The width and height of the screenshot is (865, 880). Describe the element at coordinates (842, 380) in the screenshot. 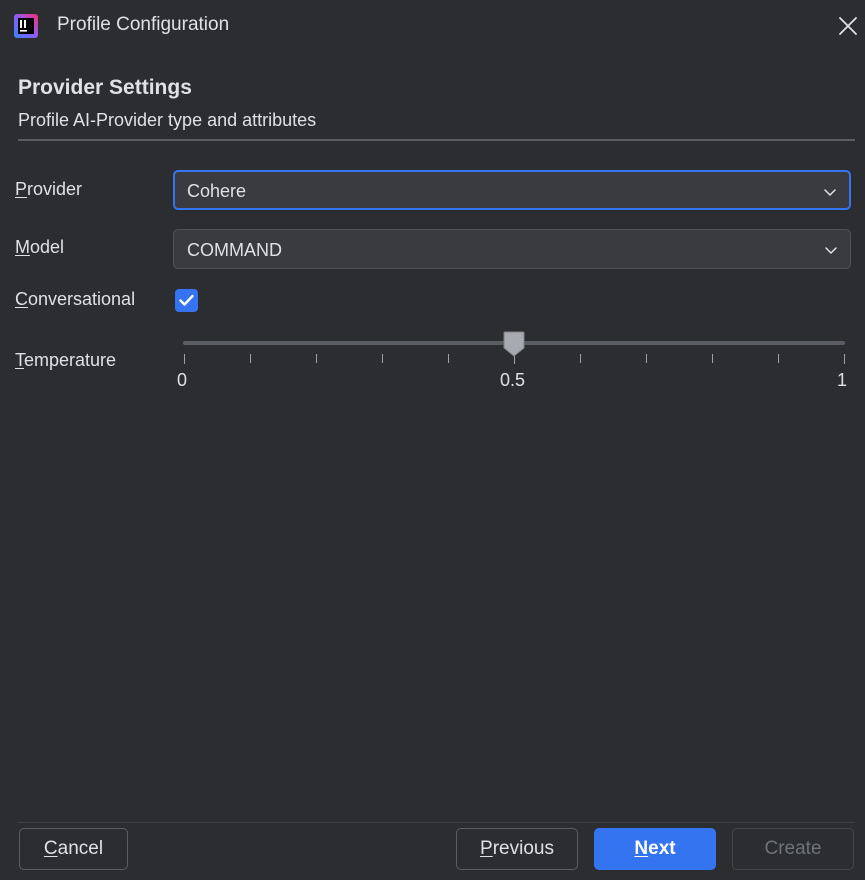

I see `temperature-tick-label-max: 1` at that location.